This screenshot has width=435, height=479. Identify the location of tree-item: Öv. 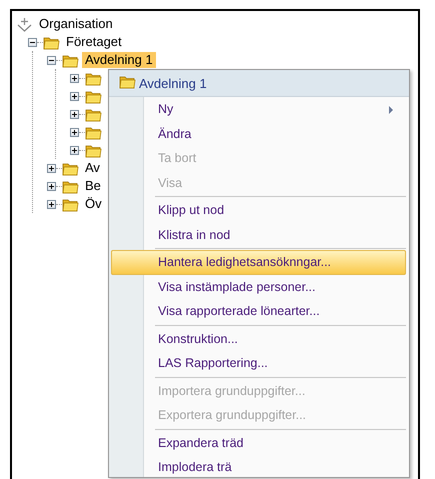
(93, 204).